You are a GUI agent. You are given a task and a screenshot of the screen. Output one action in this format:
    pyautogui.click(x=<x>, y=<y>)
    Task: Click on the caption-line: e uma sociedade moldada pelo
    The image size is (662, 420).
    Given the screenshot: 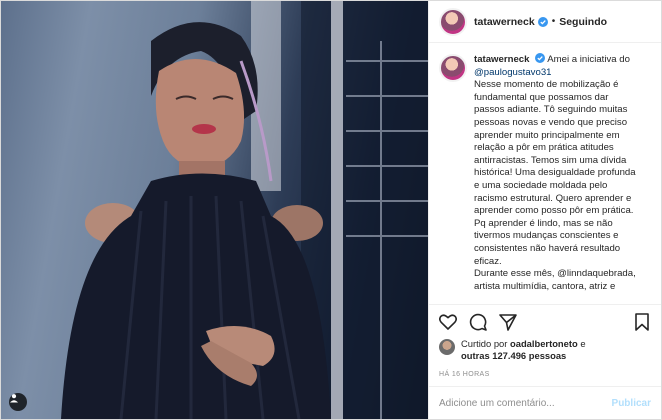 What is the action you would take?
    pyautogui.click(x=541, y=185)
    